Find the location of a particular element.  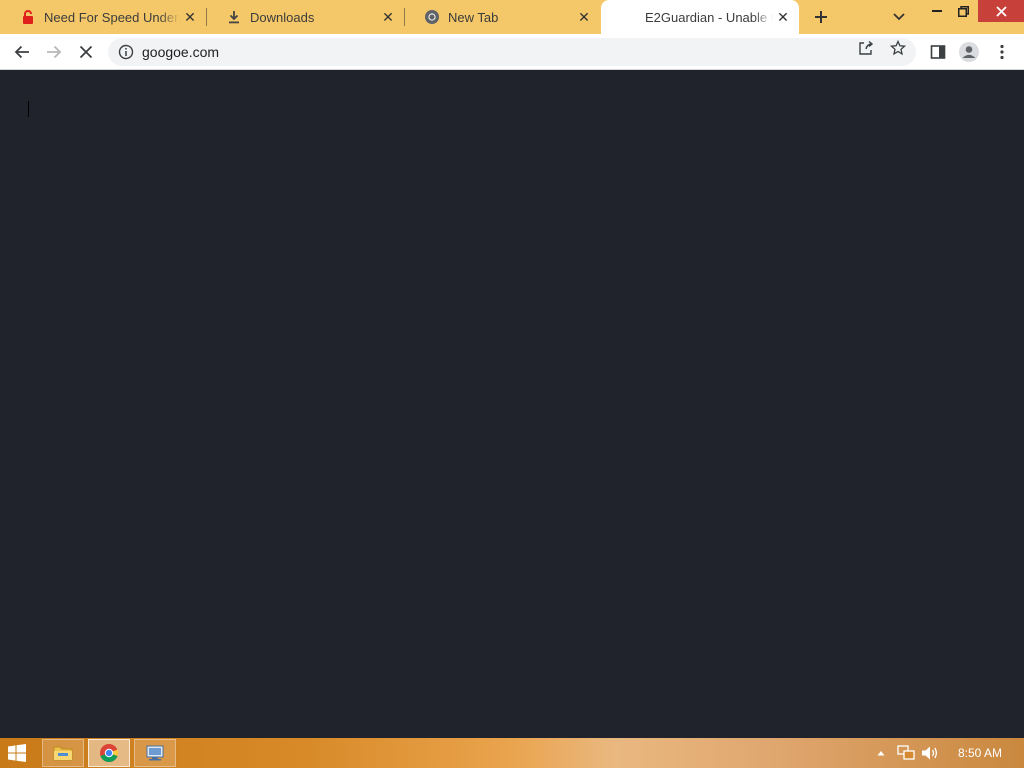

side-panel-icon is located at coordinates (938, 52).